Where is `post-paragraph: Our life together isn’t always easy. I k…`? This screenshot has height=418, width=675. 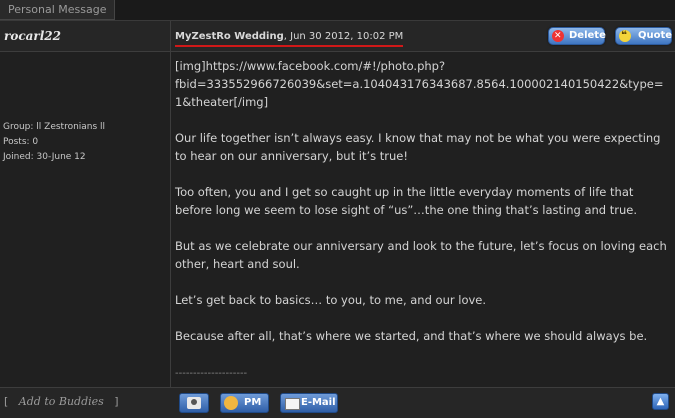
post-paragraph: Our life together isn’t always easy. I k… is located at coordinates (418, 147).